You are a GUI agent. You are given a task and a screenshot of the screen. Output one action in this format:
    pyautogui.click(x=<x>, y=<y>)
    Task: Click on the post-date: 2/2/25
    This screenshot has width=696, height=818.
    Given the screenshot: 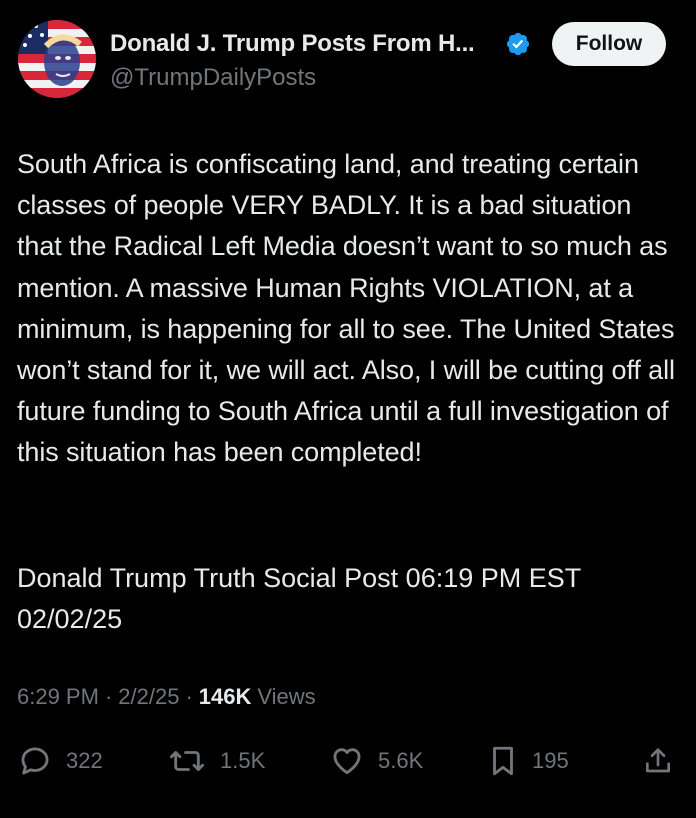 What is the action you would take?
    pyautogui.click(x=148, y=697)
    